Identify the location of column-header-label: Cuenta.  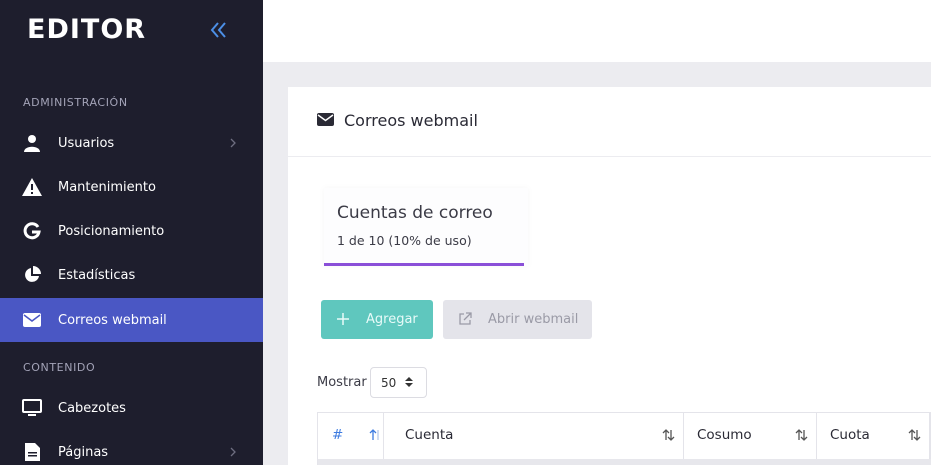
(429, 435).